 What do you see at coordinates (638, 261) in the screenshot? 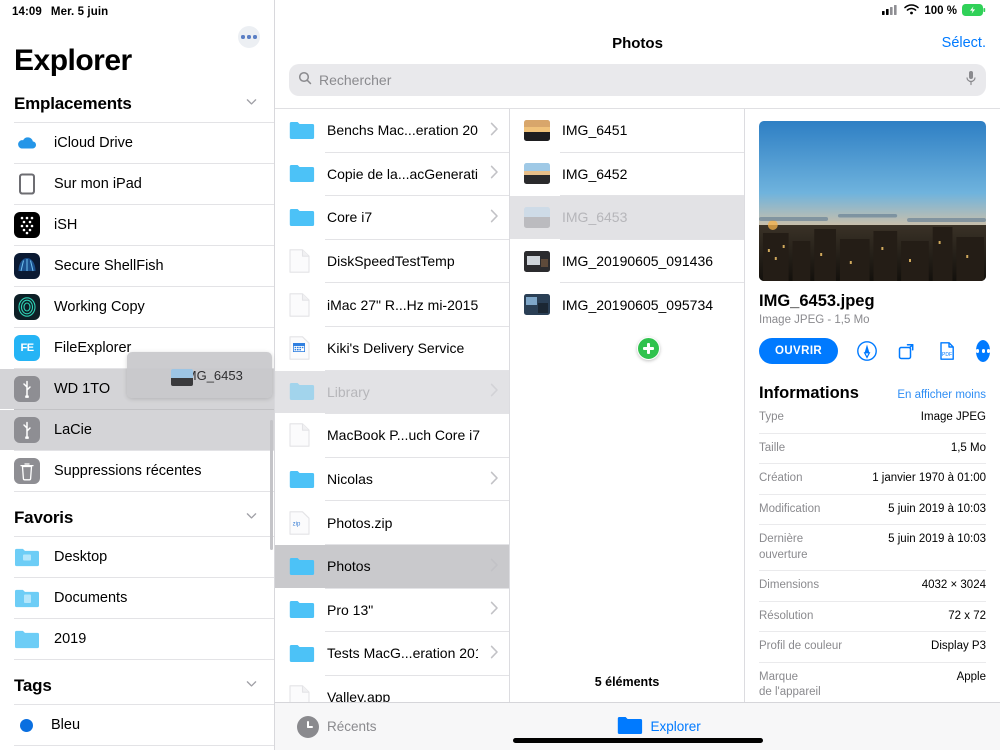
I see `file-name-label: IMG_20190605_091436` at bounding box center [638, 261].